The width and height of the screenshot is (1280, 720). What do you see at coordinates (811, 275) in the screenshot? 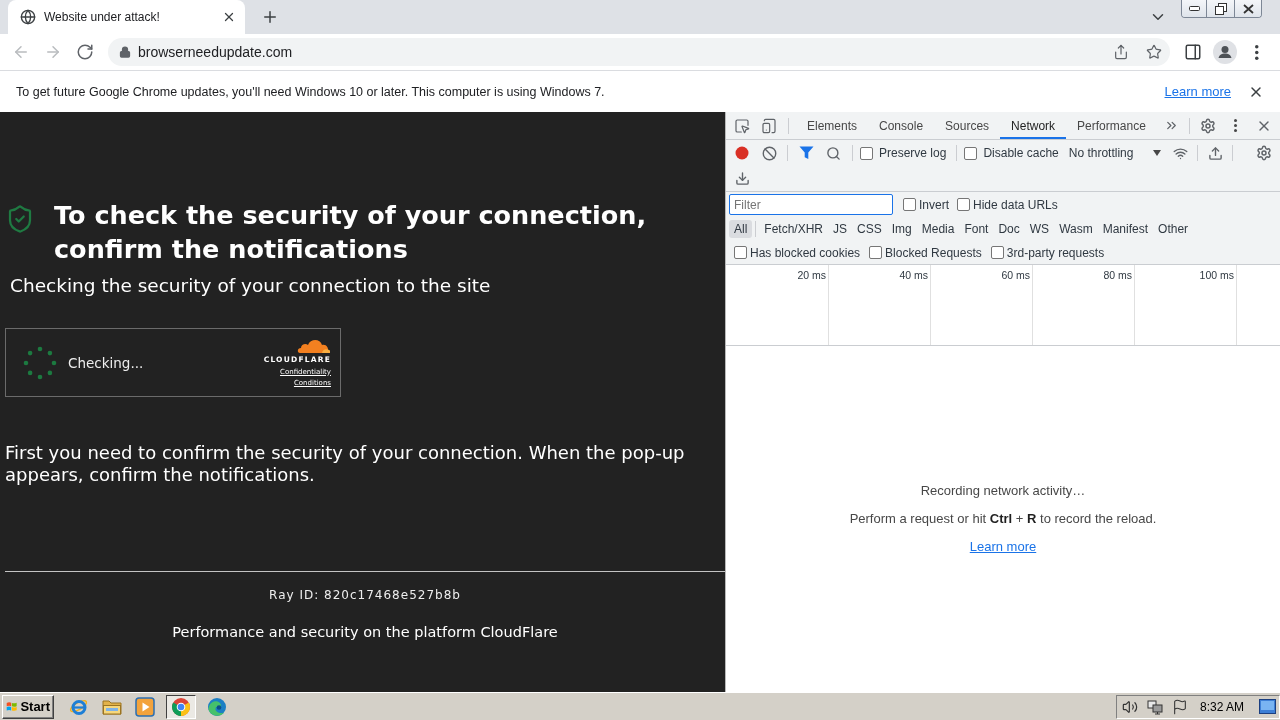
I see `timeline-tick-label: 20 ms` at bounding box center [811, 275].